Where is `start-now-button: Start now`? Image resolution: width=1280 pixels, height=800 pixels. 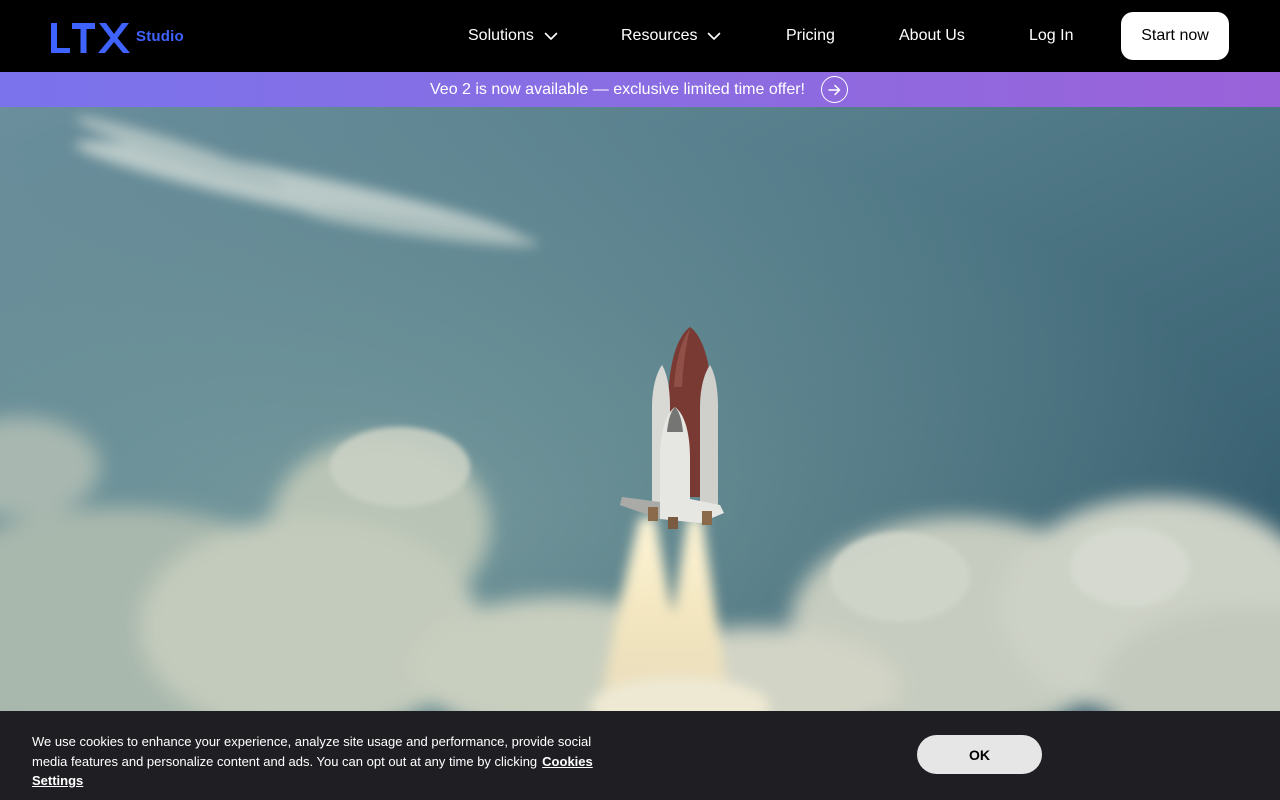 start-now-button: Start now is located at coordinates (1175, 36).